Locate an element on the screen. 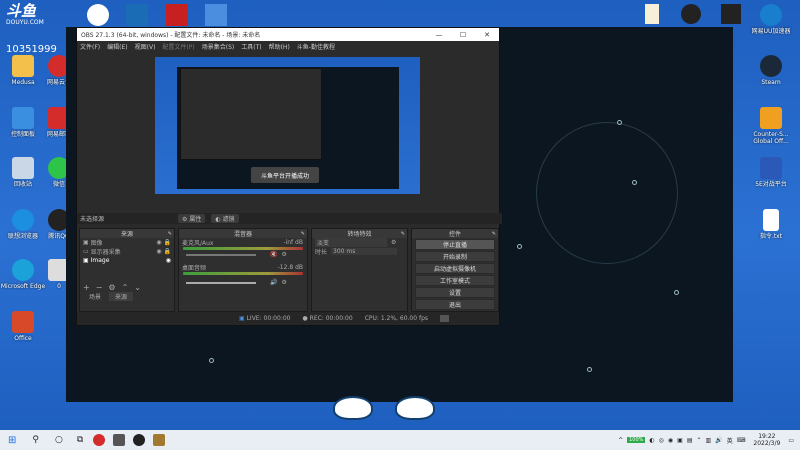 The width and height of the screenshot is (800, 450). rec-indicator: ● REC: 00:00:00 is located at coordinates (327, 318).